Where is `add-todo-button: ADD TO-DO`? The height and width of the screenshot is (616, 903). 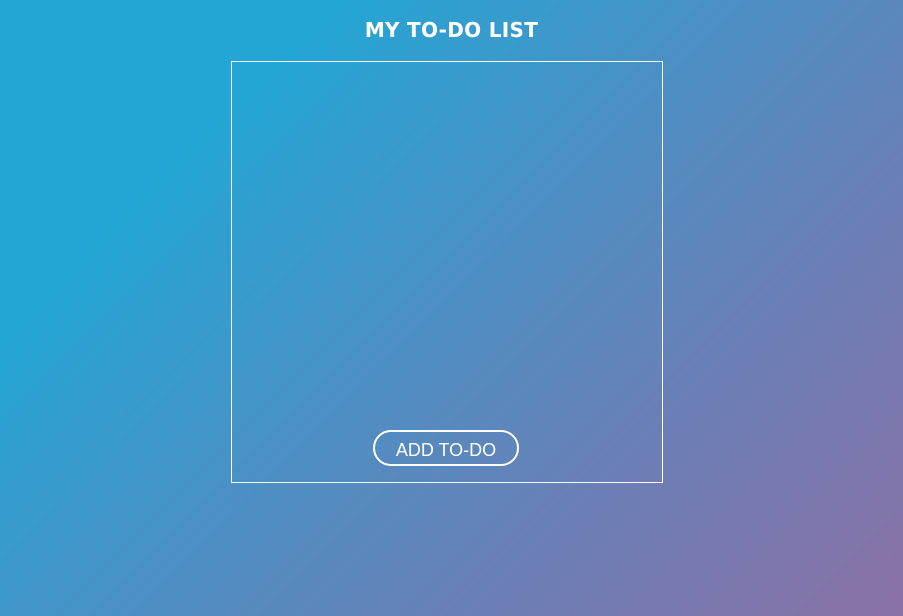 add-todo-button: ADD TO-DO is located at coordinates (446, 448).